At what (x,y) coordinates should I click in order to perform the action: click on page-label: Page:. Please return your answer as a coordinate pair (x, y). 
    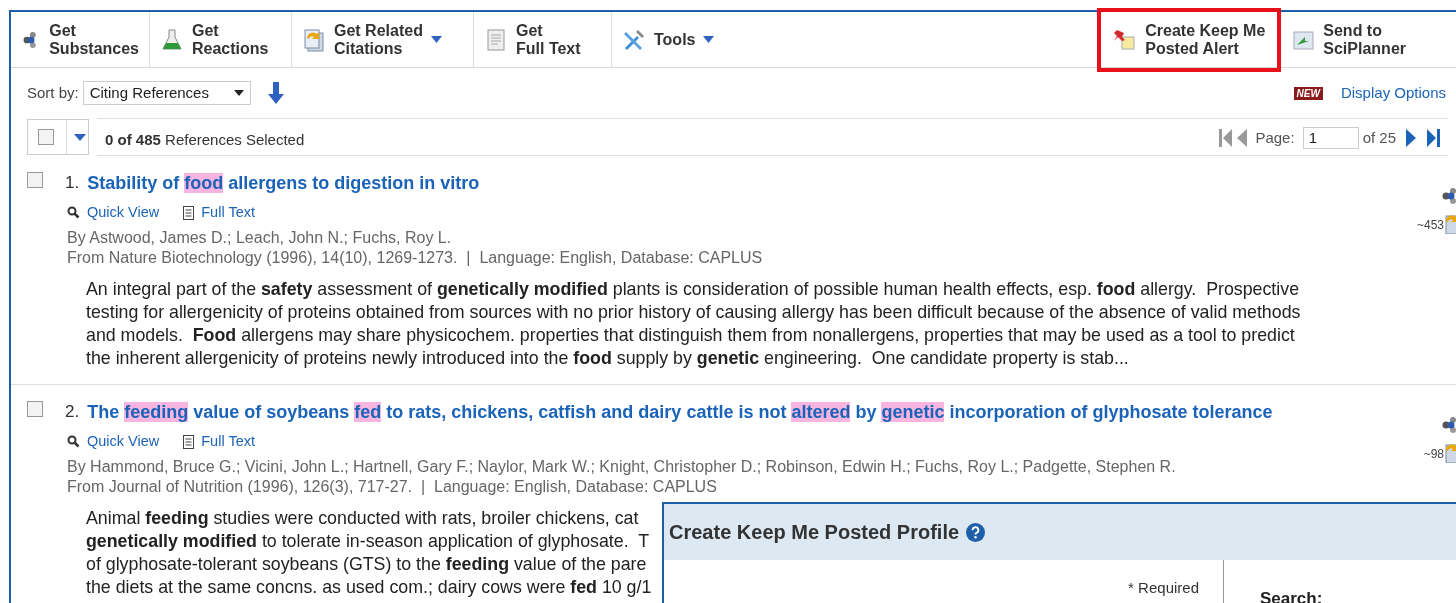
    Looking at the image, I should click on (1275, 137).